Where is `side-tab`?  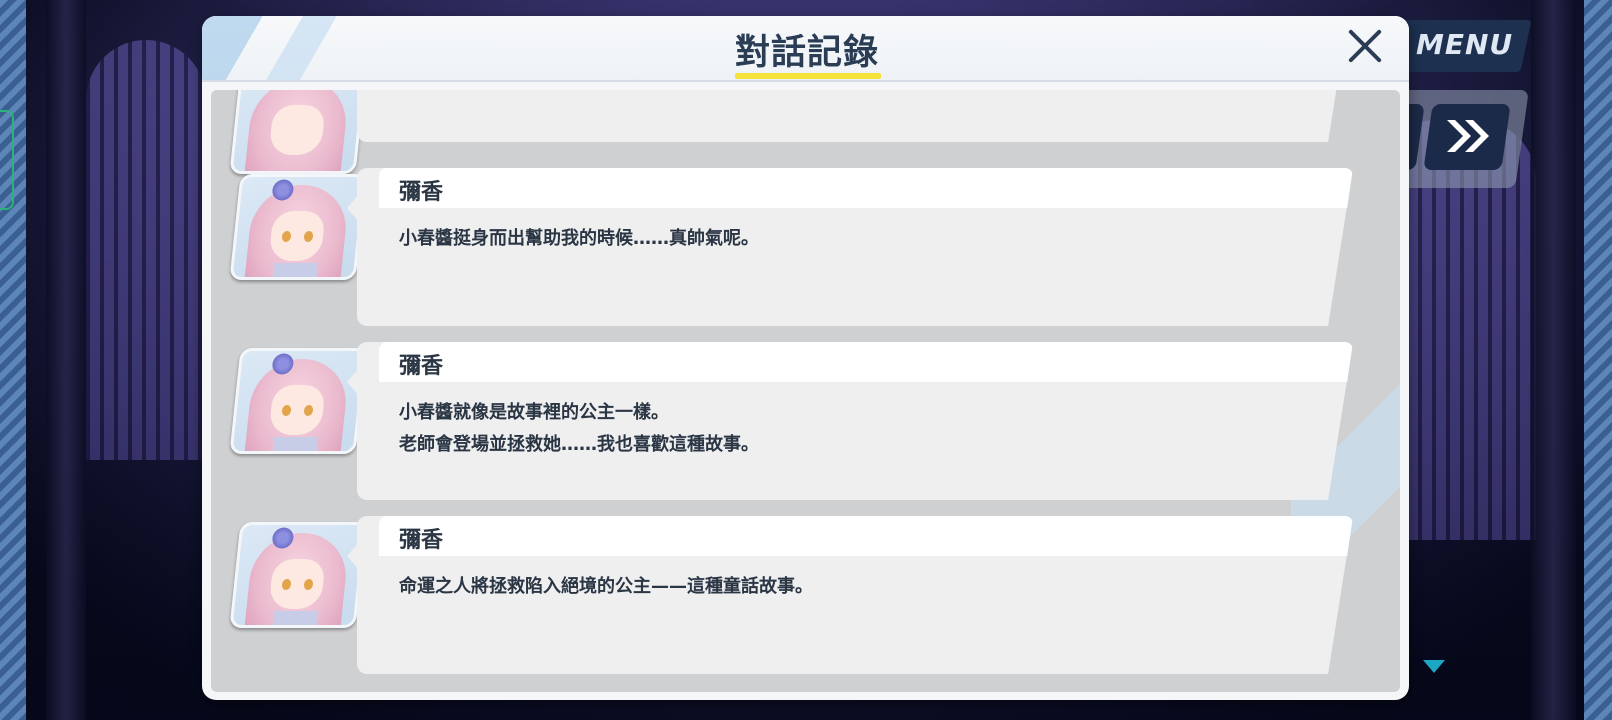
side-tab is located at coordinates (7, 160).